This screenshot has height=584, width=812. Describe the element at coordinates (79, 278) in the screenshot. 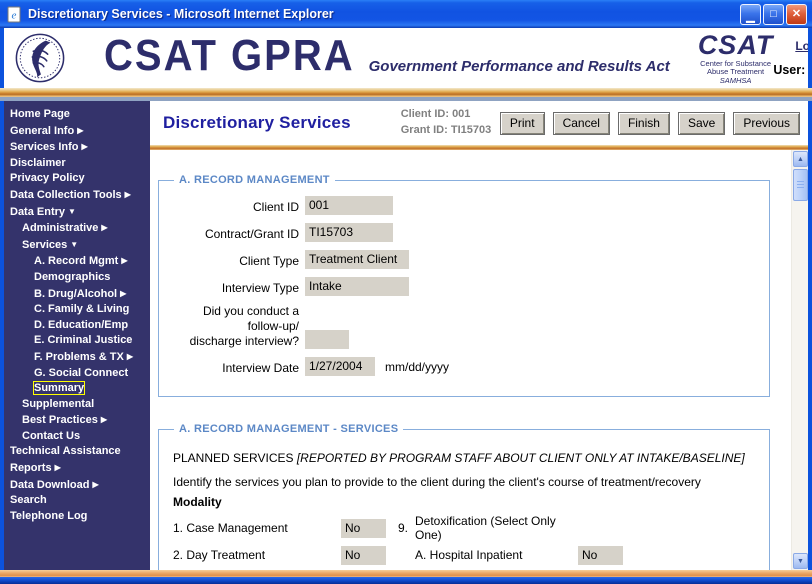

I see `sidebar-item-demographics: Demographics` at that location.